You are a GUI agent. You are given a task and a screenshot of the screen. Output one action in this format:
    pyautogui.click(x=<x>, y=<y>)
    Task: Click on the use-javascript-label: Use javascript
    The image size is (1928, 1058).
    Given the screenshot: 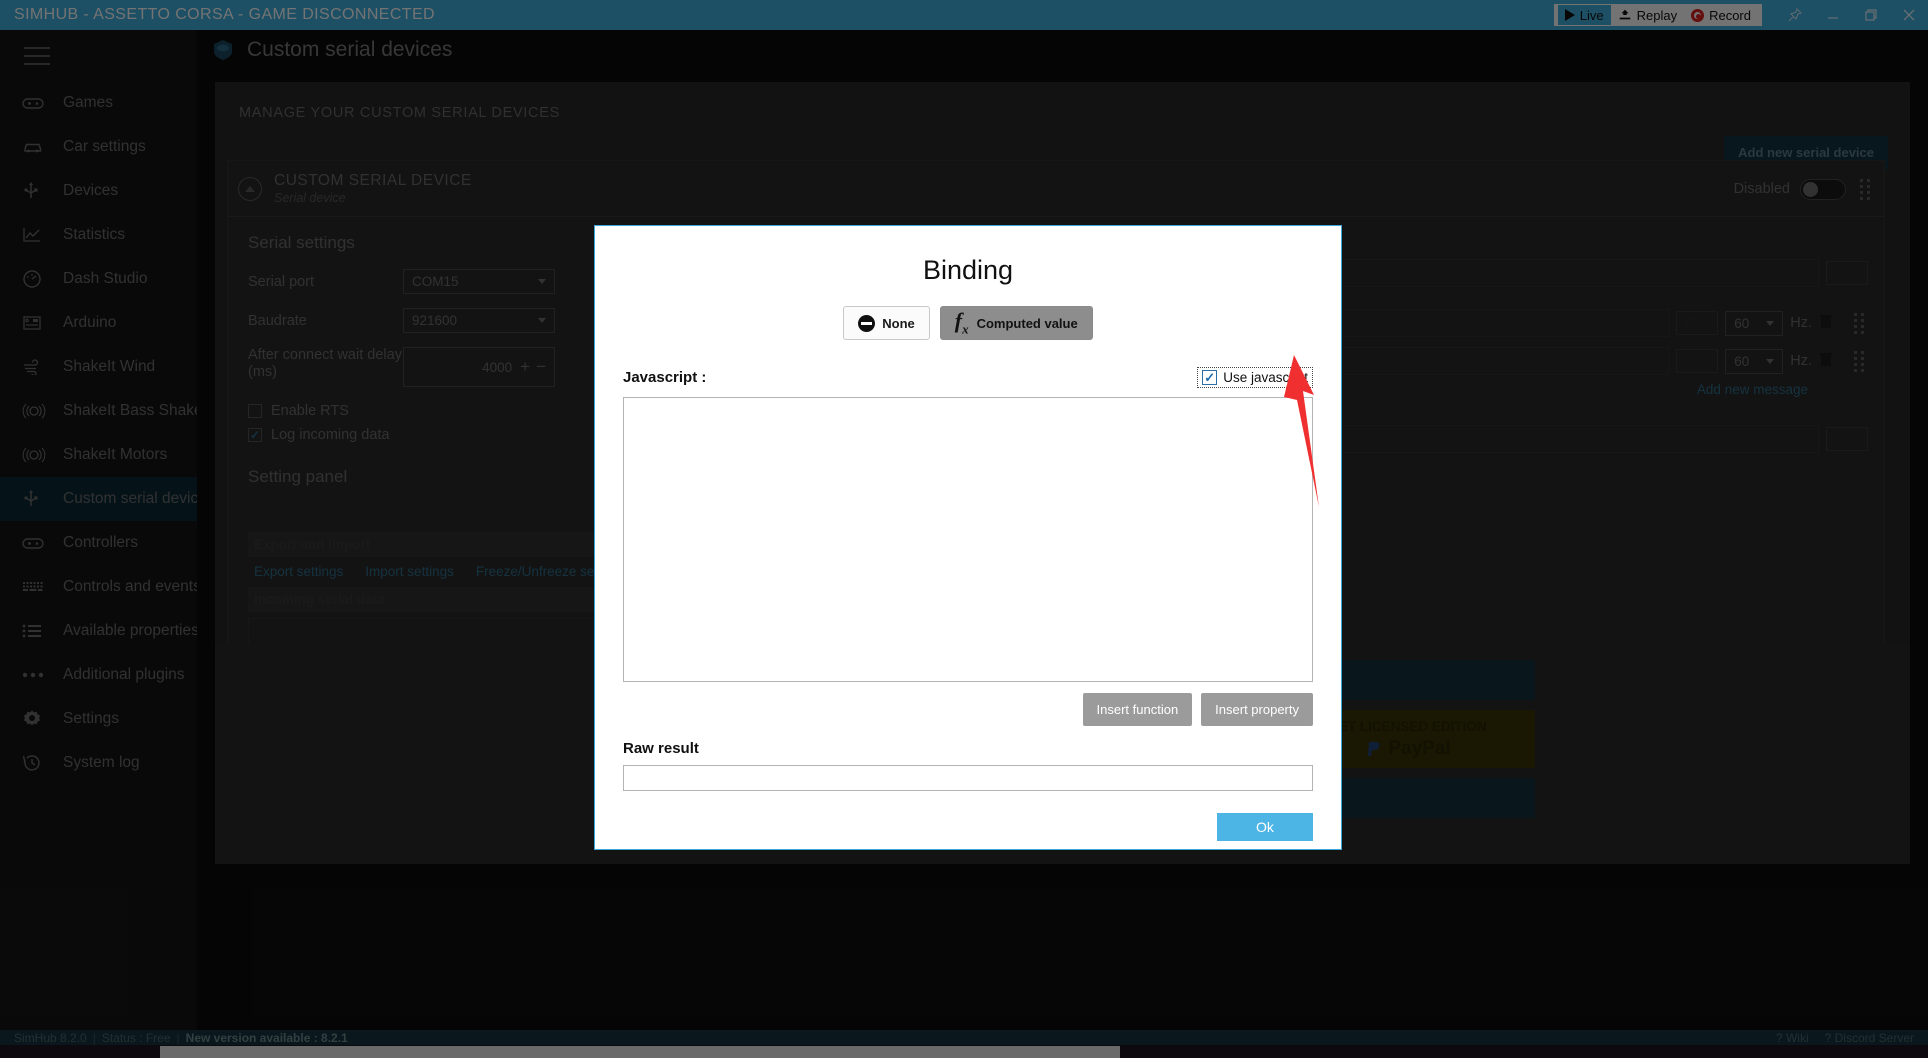 What is the action you would take?
    pyautogui.click(x=1265, y=377)
    